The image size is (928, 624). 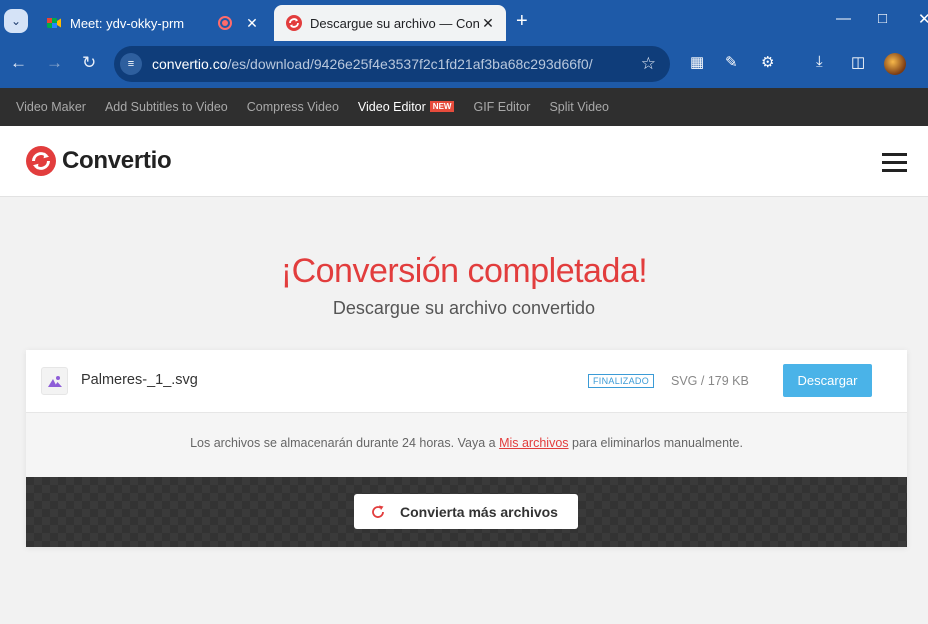 What do you see at coordinates (479, 511) in the screenshot?
I see `convert-more-label: Convierta más archivos` at bounding box center [479, 511].